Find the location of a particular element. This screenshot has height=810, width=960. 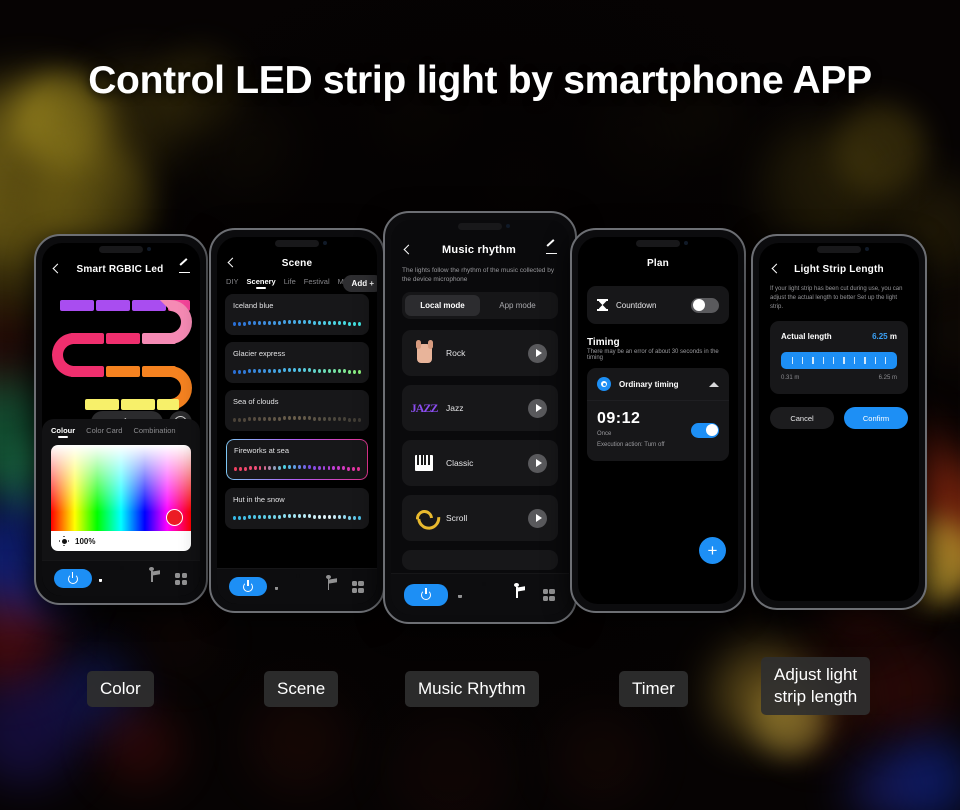

list-item-label: Scroll is located at coordinates (457, 518).